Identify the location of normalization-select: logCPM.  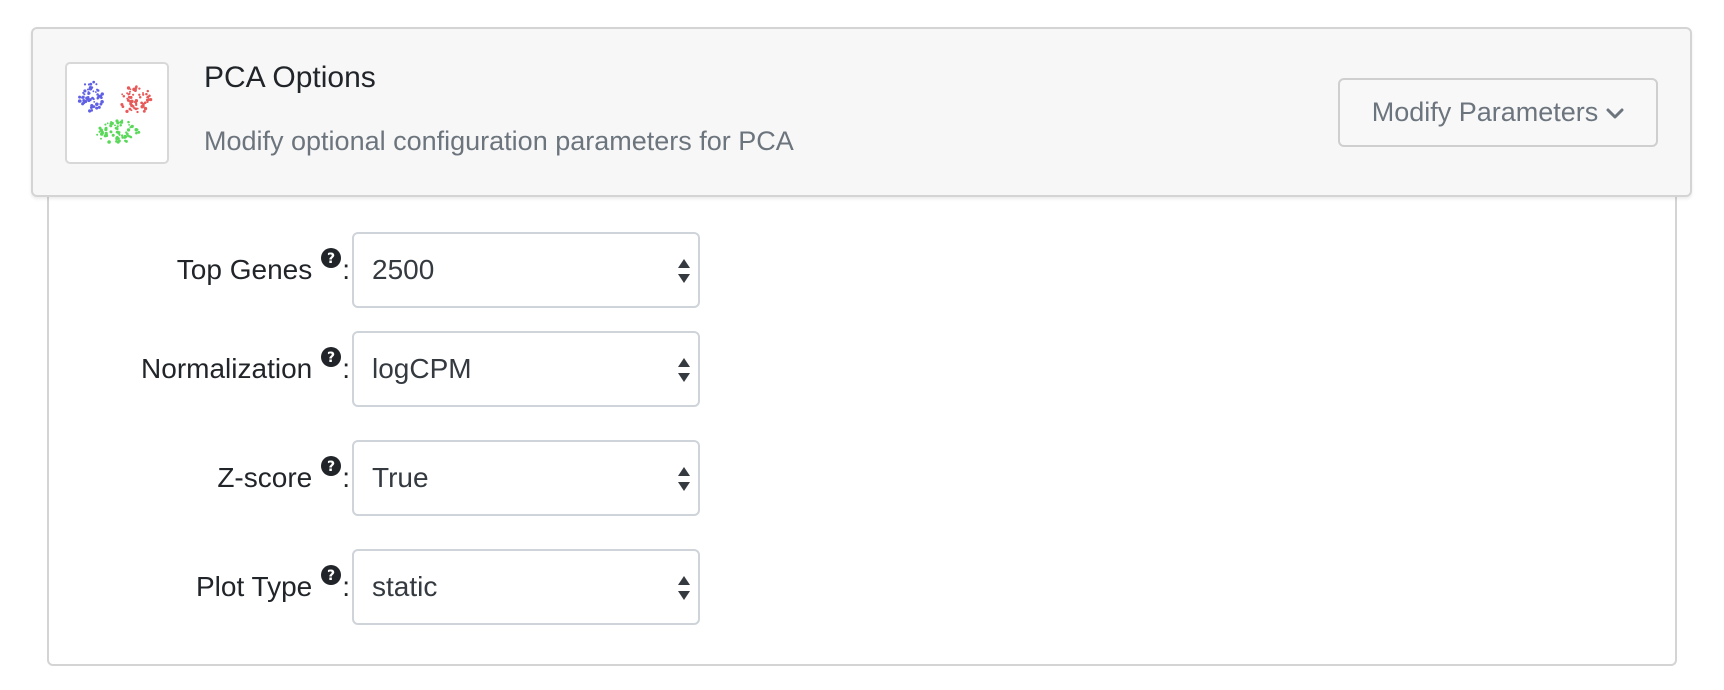
(526, 369).